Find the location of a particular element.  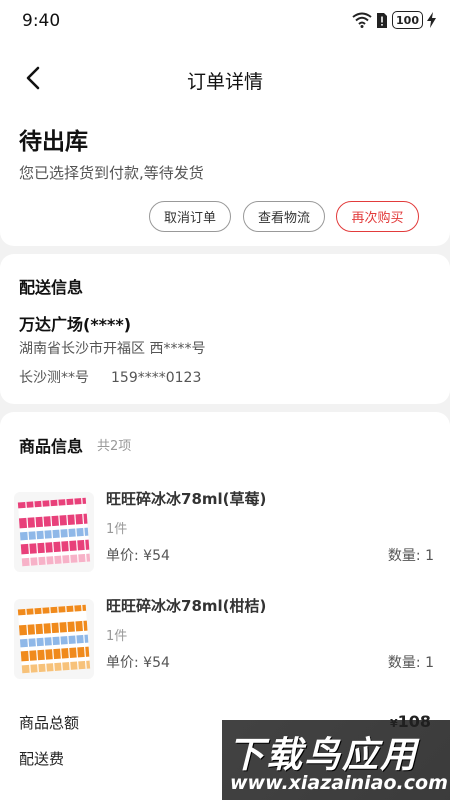

nav-bar: 订单详情 is located at coordinates (225, 78).